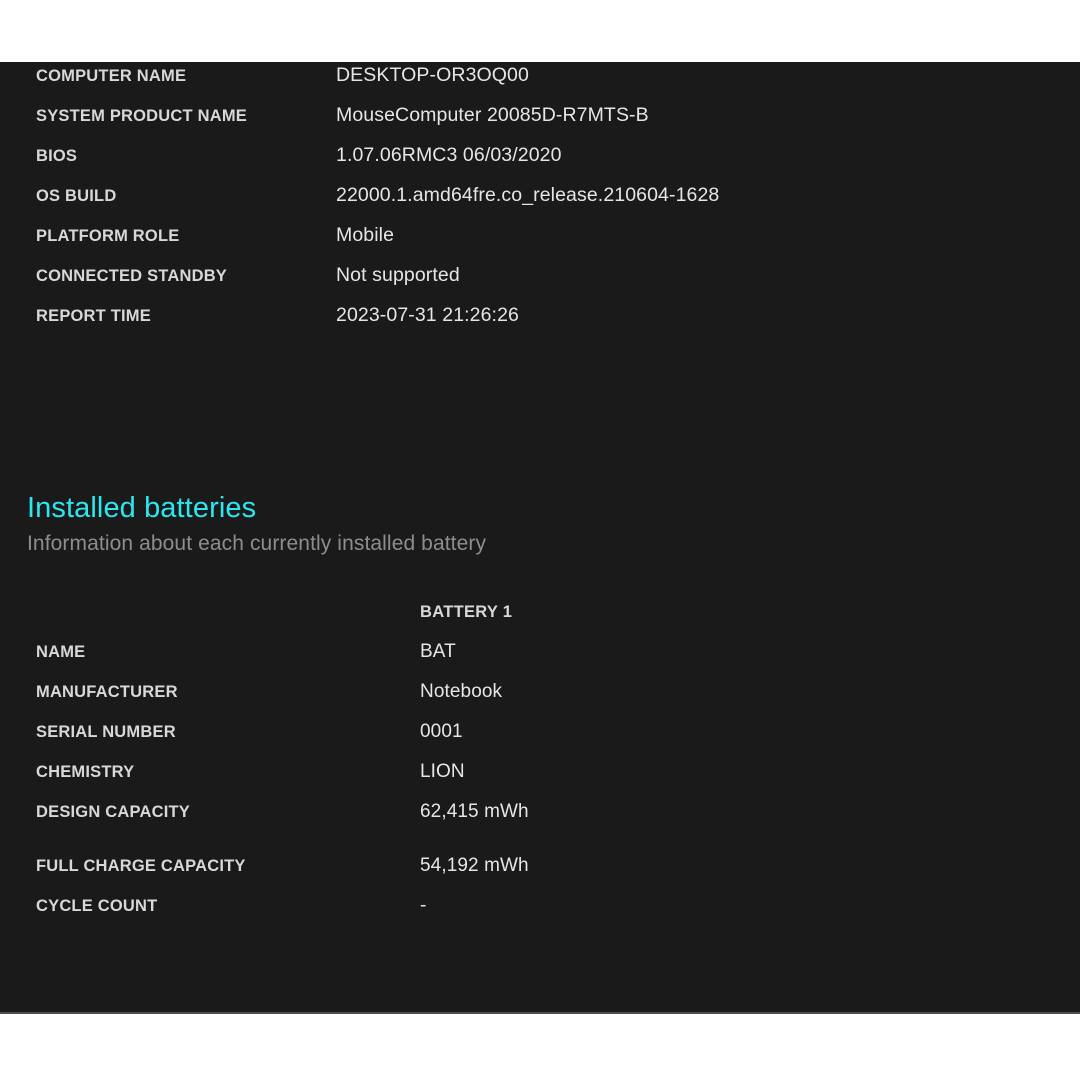  What do you see at coordinates (93, 316) in the screenshot?
I see `row-label: REPORT TIME` at bounding box center [93, 316].